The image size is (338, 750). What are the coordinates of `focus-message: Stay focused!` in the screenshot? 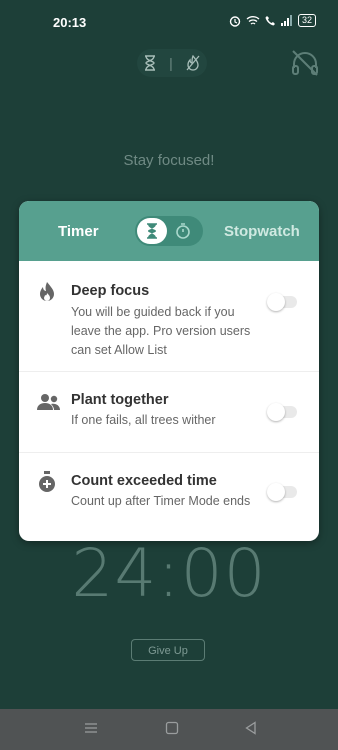 It's located at (169, 160).